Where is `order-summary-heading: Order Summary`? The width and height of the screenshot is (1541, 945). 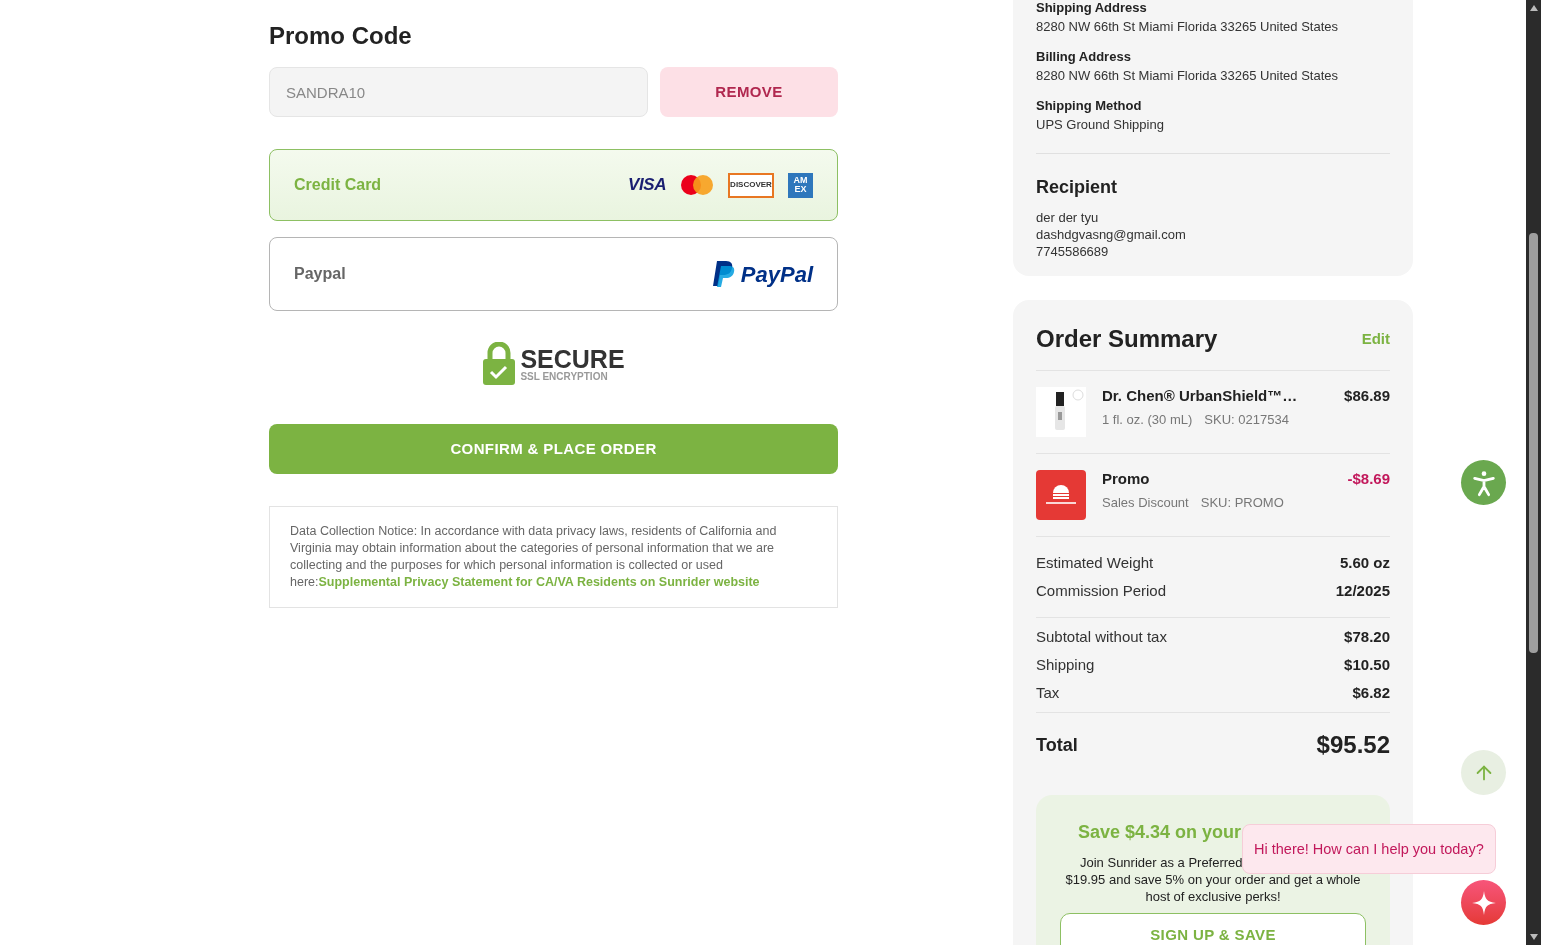
order-summary-heading: Order Summary is located at coordinates (1127, 339).